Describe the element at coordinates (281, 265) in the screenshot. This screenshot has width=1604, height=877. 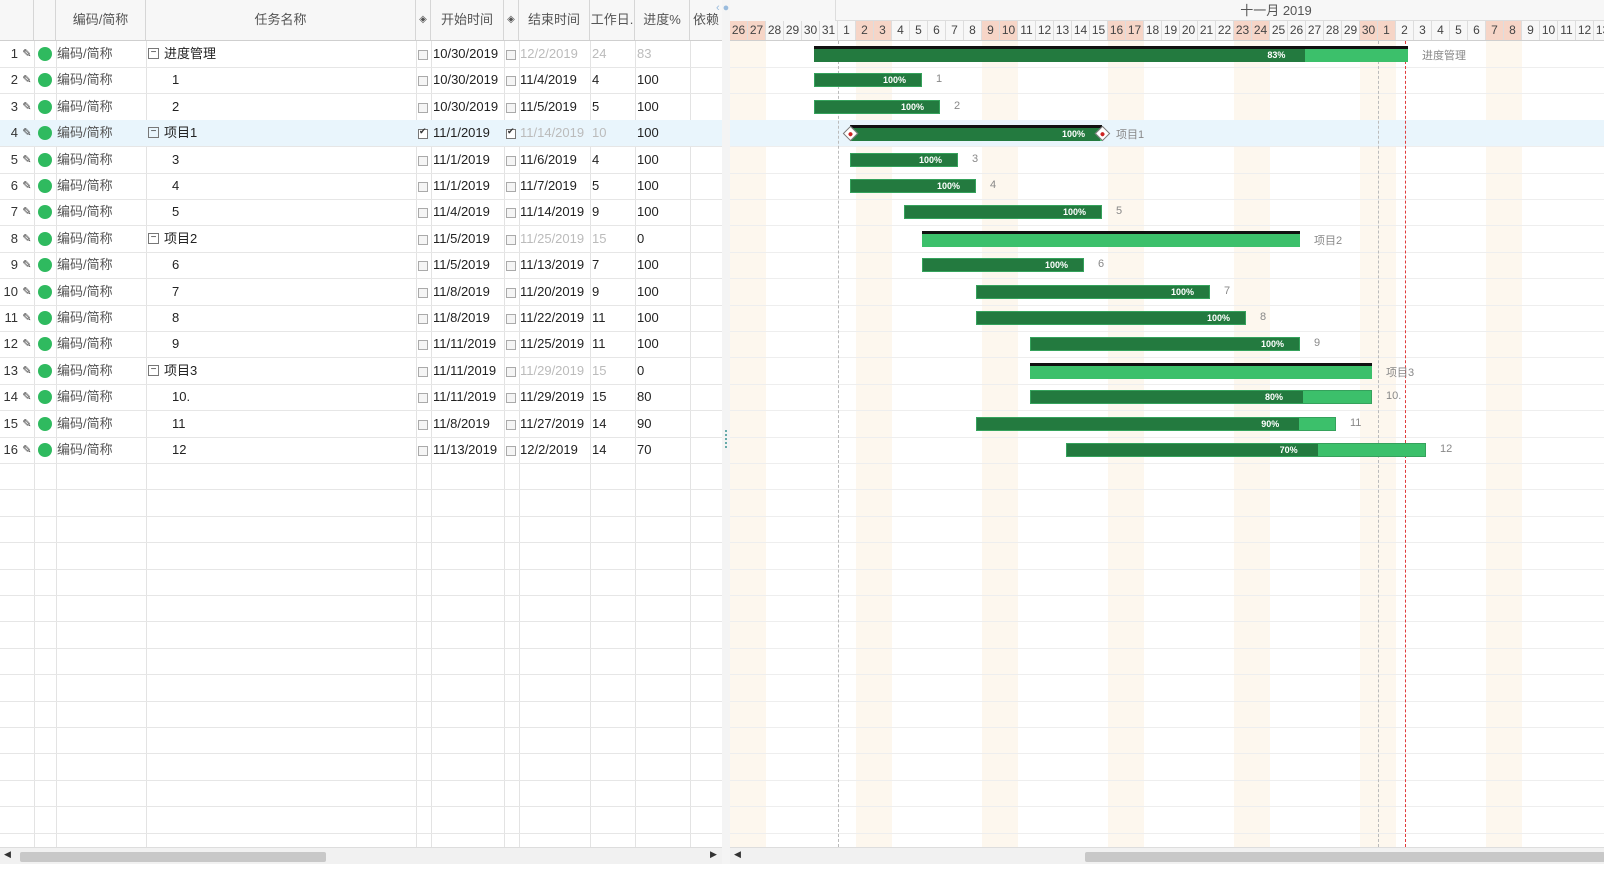
I see `task-name-cell: 6` at that location.